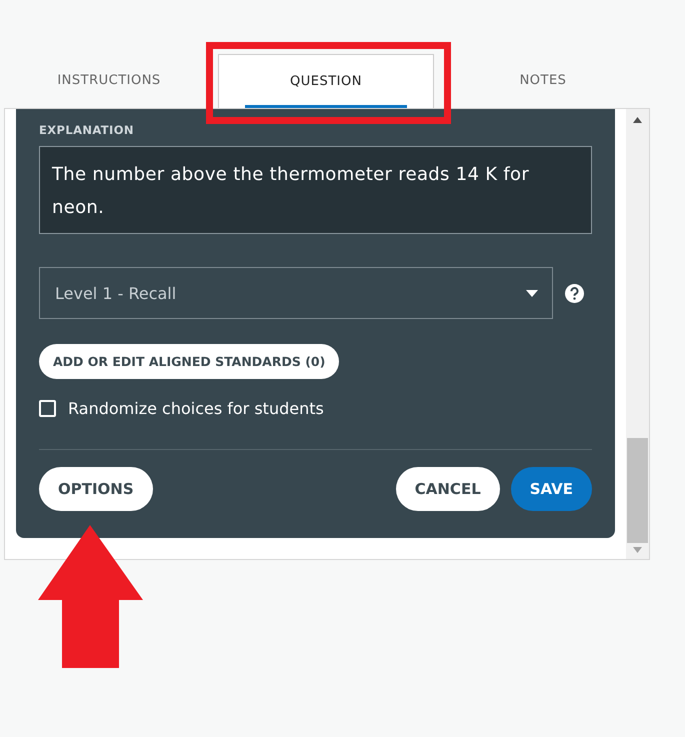 This screenshot has height=737, width=685. Describe the element at coordinates (87, 130) in the screenshot. I see `explanation-label: EXPLANATION` at that location.